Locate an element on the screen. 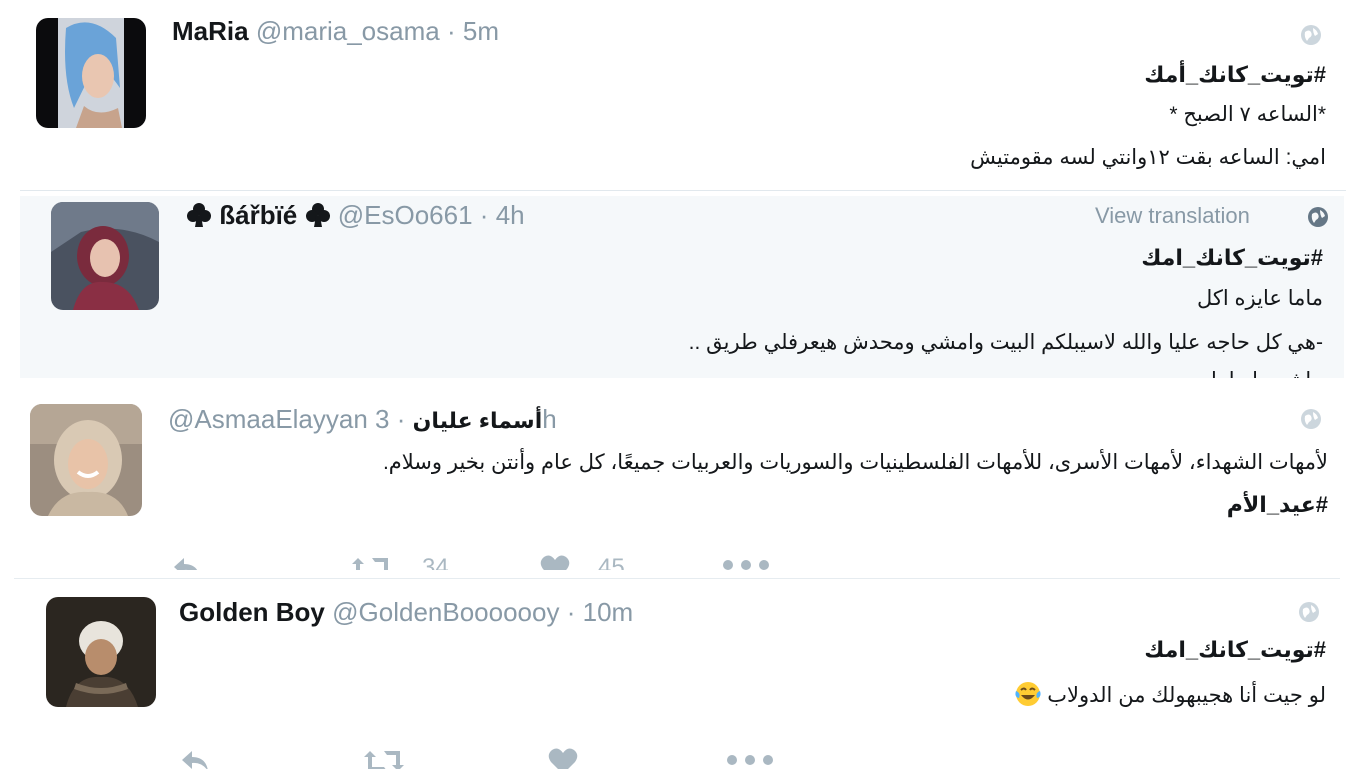 Image resolution: width=1366 pixels, height=769 pixels. like-button is located at coordinates (563, 758).